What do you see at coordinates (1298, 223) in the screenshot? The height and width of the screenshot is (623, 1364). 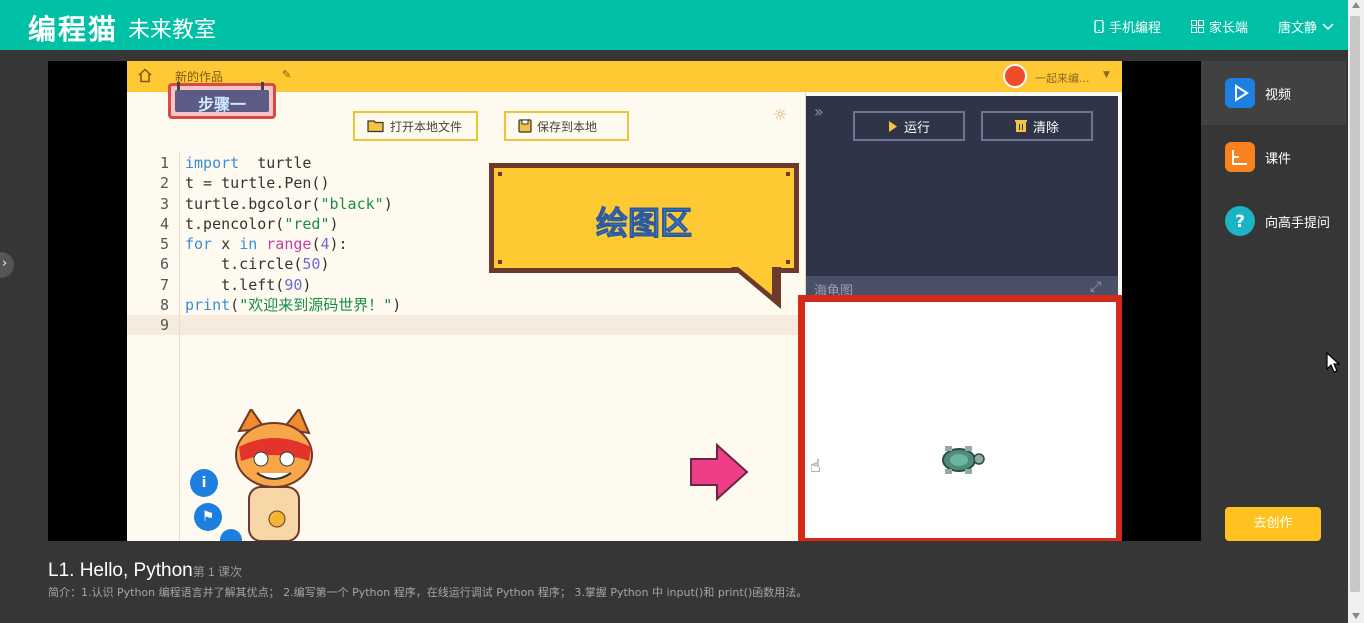 I see `panel-item-ask-label: 向高手提问` at bounding box center [1298, 223].